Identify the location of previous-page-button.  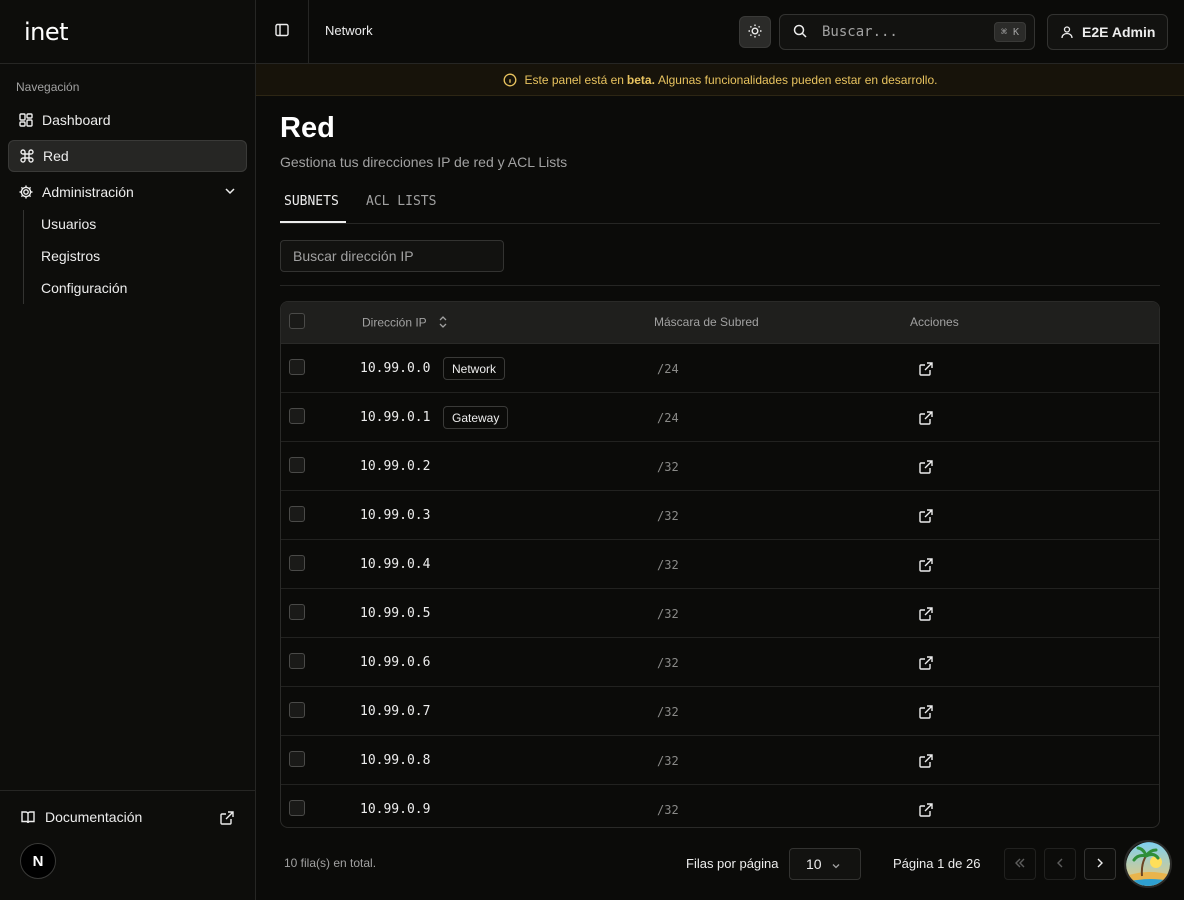
(1060, 864).